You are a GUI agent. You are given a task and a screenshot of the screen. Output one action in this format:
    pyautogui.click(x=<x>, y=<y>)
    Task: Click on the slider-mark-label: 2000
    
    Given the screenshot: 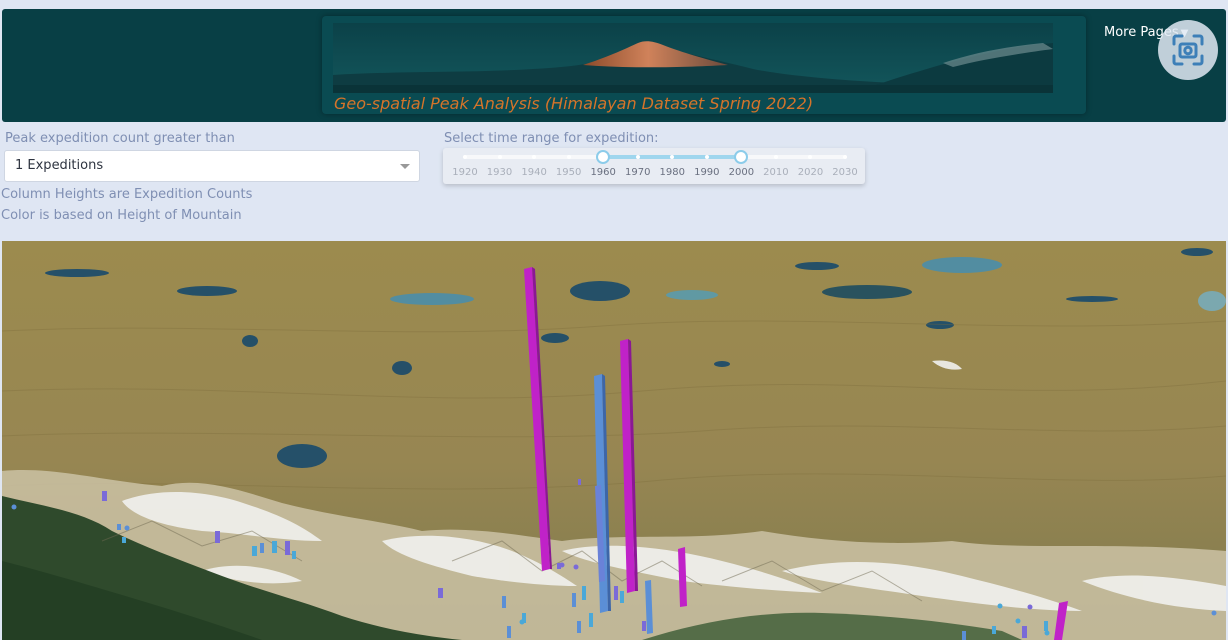 What is the action you would take?
    pyautogui.click(x=741, y=172)
    